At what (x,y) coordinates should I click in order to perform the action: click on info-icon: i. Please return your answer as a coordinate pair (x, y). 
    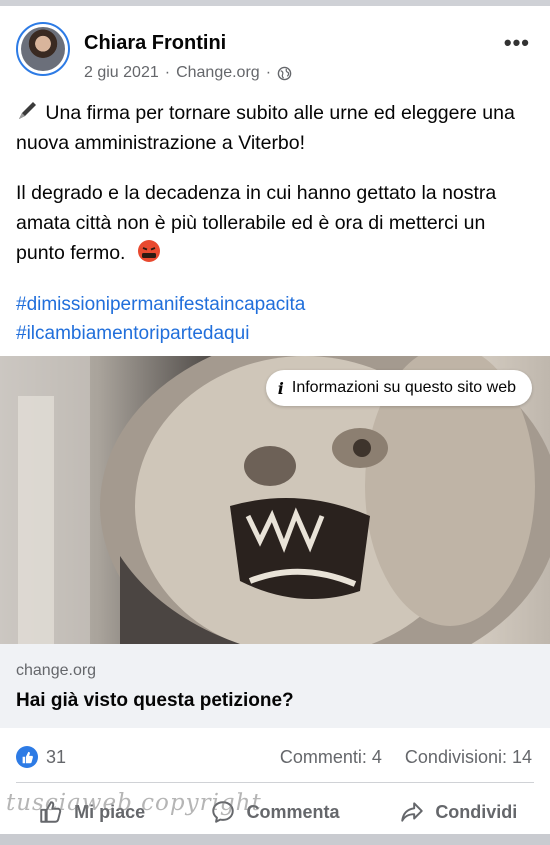
    Looking at the image, I should click on (280, 388).